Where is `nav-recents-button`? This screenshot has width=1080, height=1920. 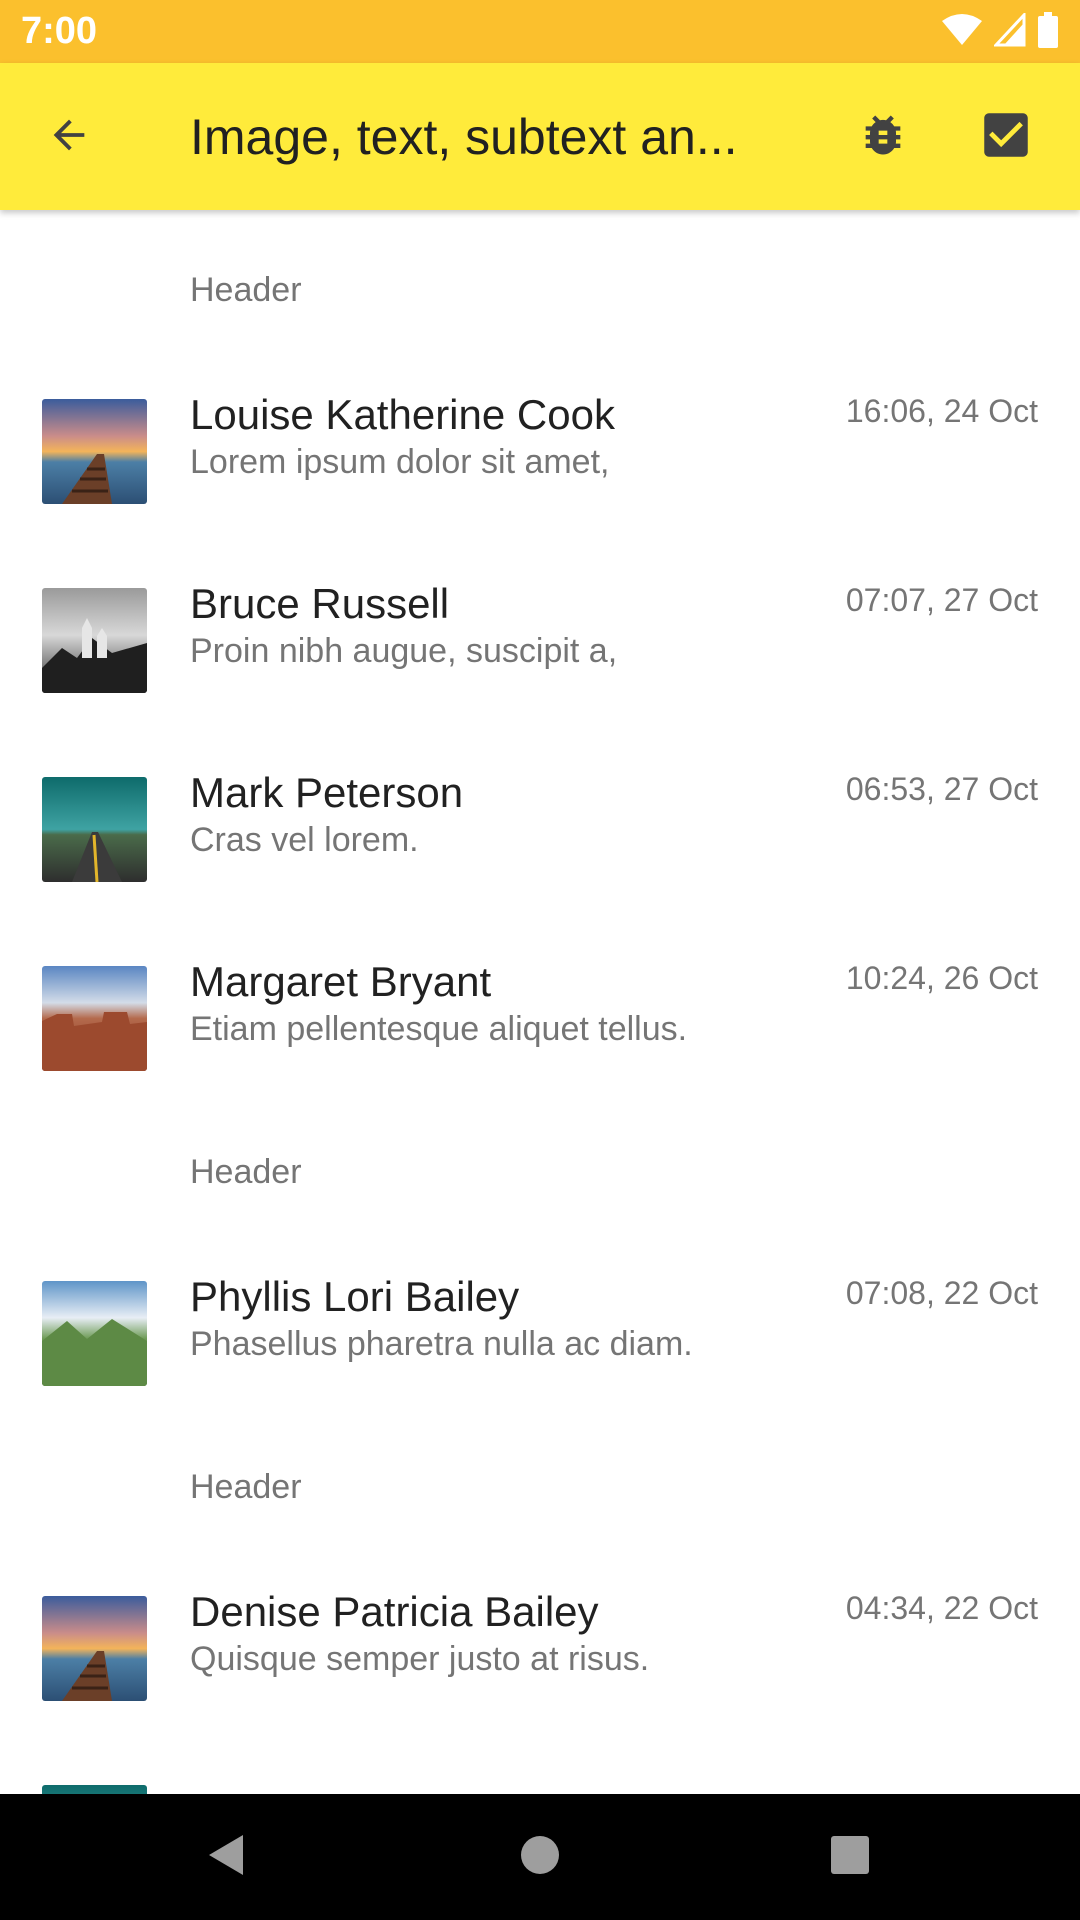
nav-recents-button is located at coordinates (850, 1857).